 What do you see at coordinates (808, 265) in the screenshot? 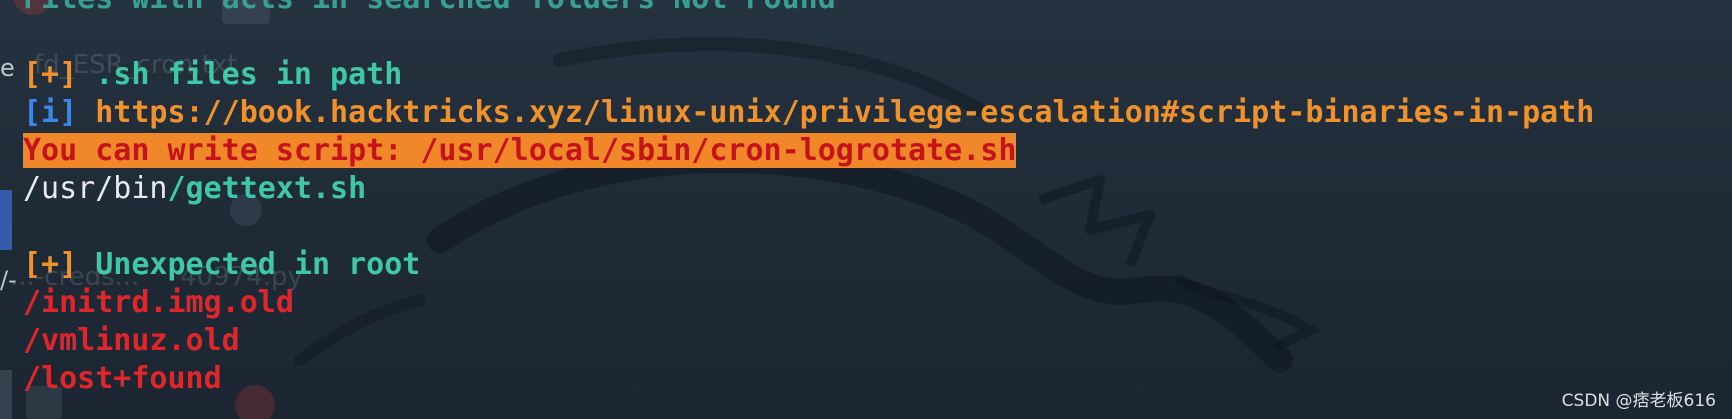
I see `terminal-line: [+] Unexpected in root` at bounding box center [808, 265].